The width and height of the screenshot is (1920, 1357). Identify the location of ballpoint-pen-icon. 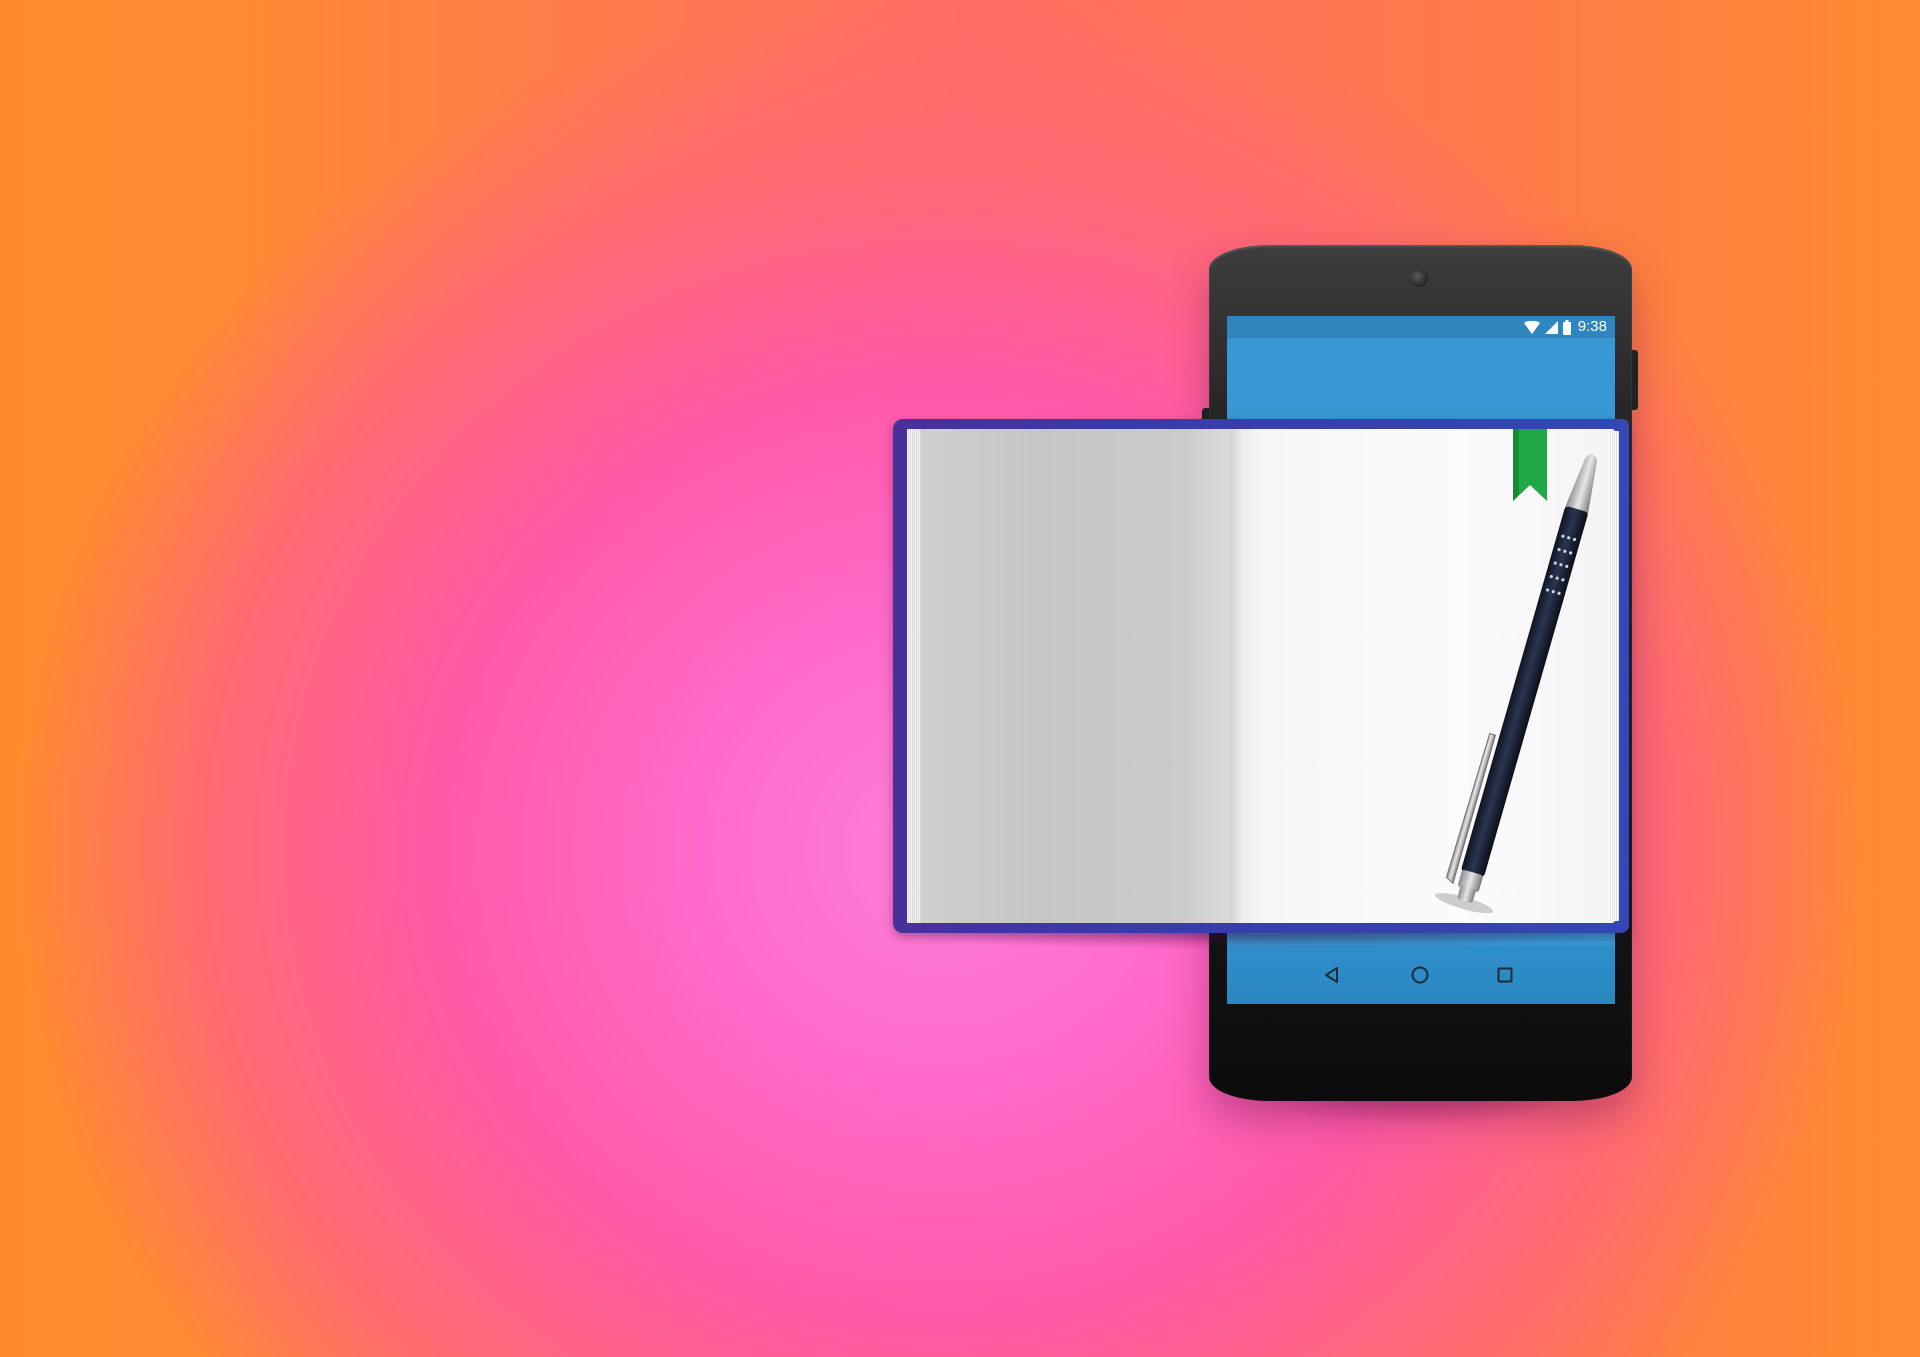
(1516, 684).